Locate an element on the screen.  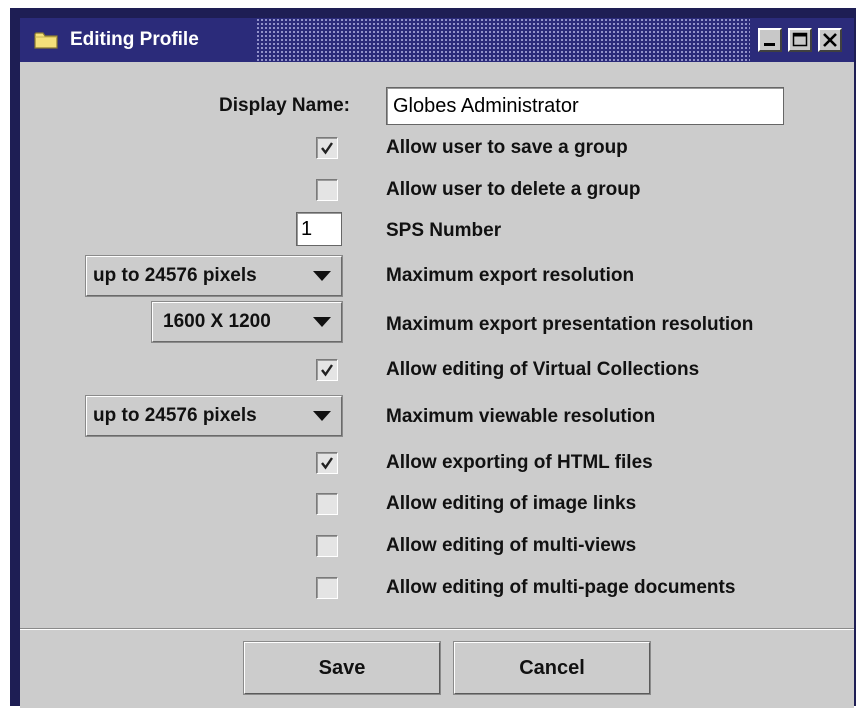
export-resolution-value: up to 24576 pixels is located at coordinates (175, 275).